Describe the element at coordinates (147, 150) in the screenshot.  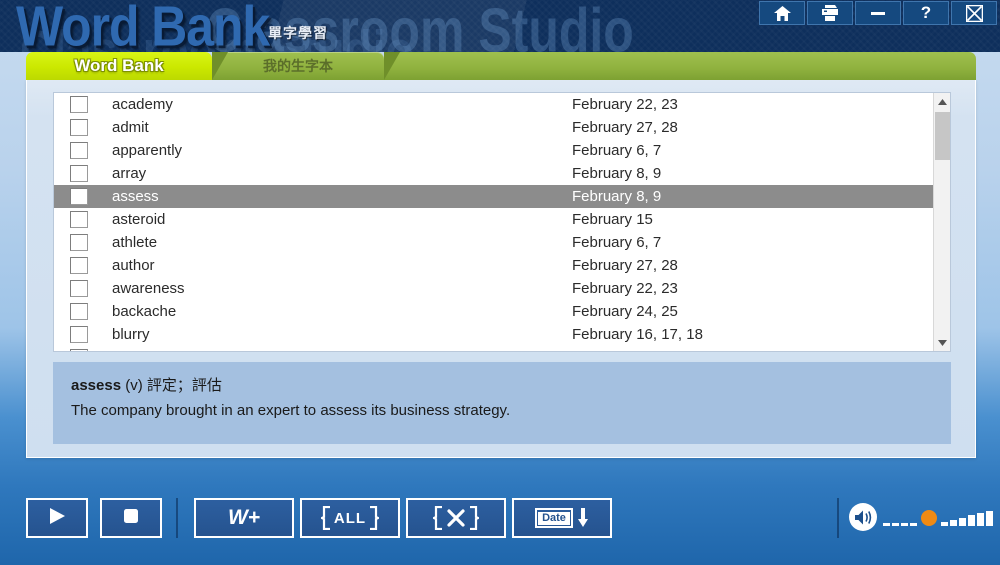
I see `word-cell: apparently` at that location.